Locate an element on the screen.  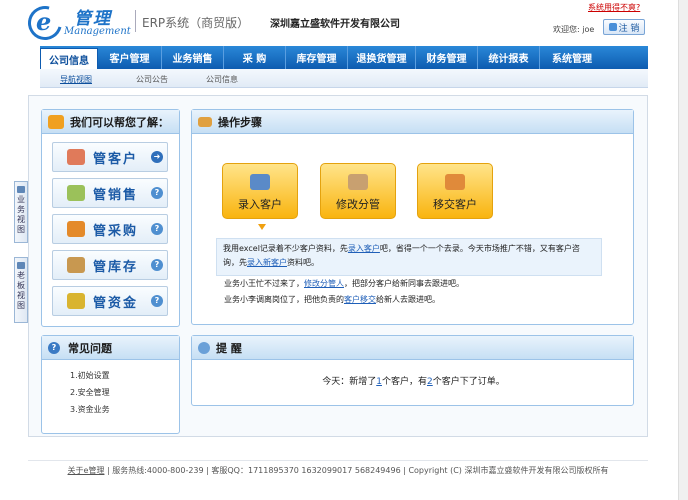
lightbulb-icon is located at coordinates (56, 121).